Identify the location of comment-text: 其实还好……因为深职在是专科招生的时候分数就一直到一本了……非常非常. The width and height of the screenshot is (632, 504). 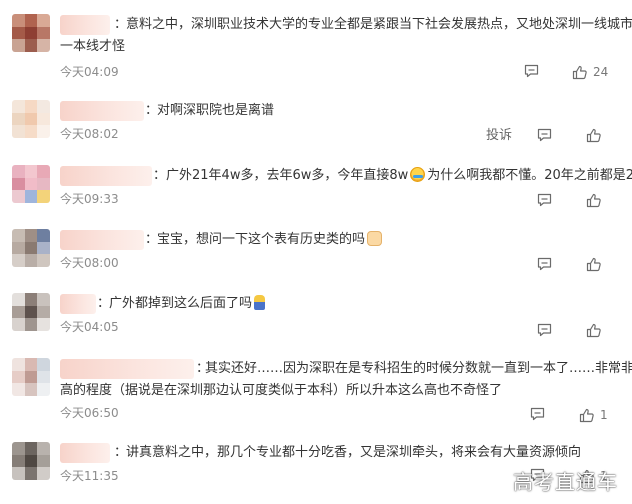
(418, 368).